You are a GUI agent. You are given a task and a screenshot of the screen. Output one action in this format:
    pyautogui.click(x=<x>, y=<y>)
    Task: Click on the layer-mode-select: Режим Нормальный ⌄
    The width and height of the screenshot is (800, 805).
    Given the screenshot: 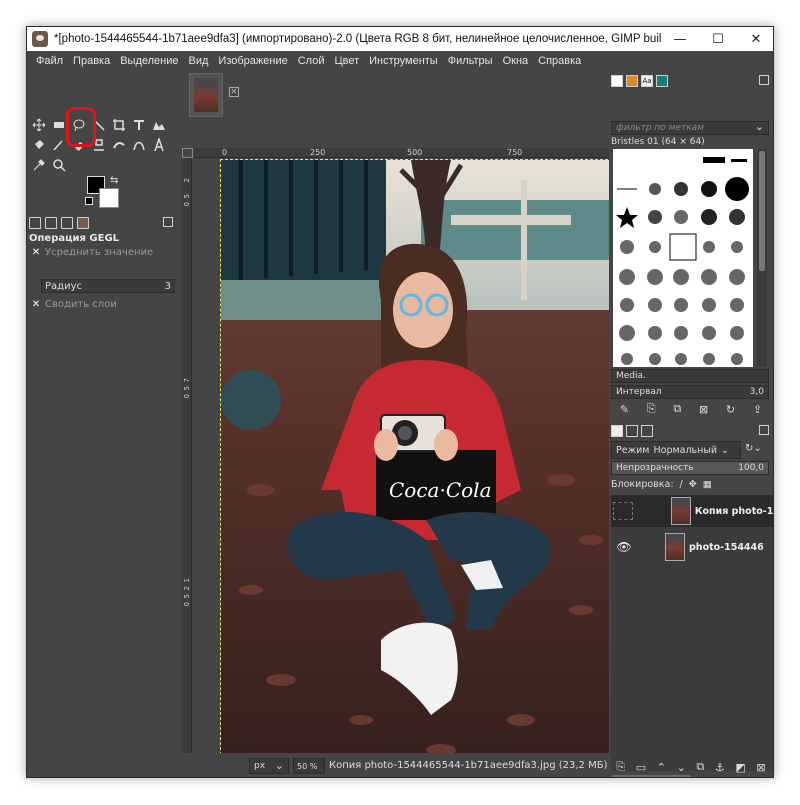 What is the action you would take?
    pyautogui.click(x=676, y=450)
    